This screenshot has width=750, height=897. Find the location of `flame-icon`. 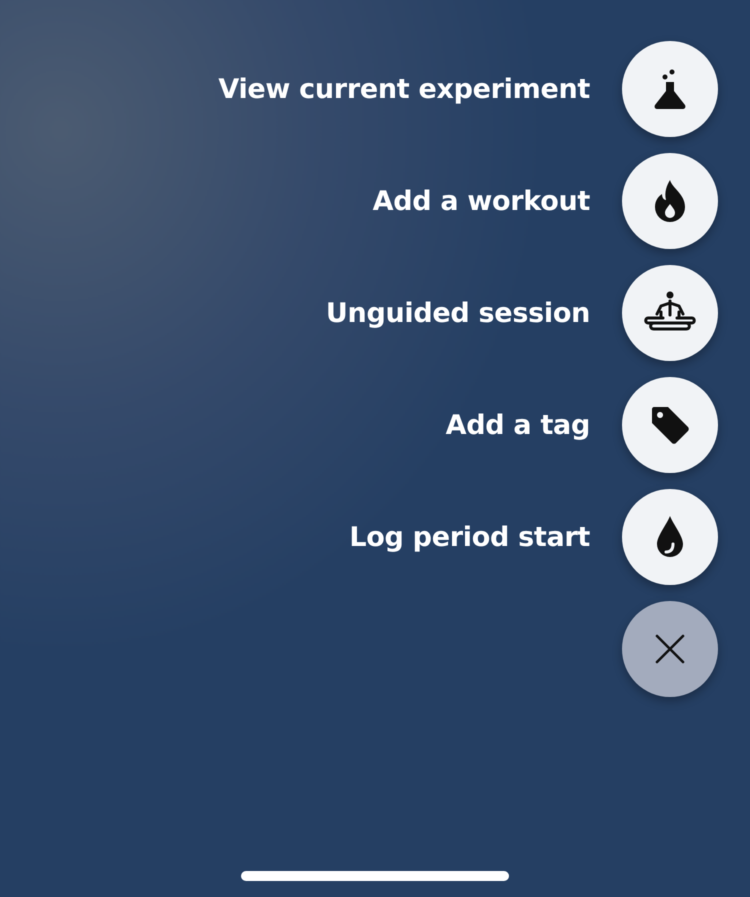

flame-icon is located at coordinates (670, 201).